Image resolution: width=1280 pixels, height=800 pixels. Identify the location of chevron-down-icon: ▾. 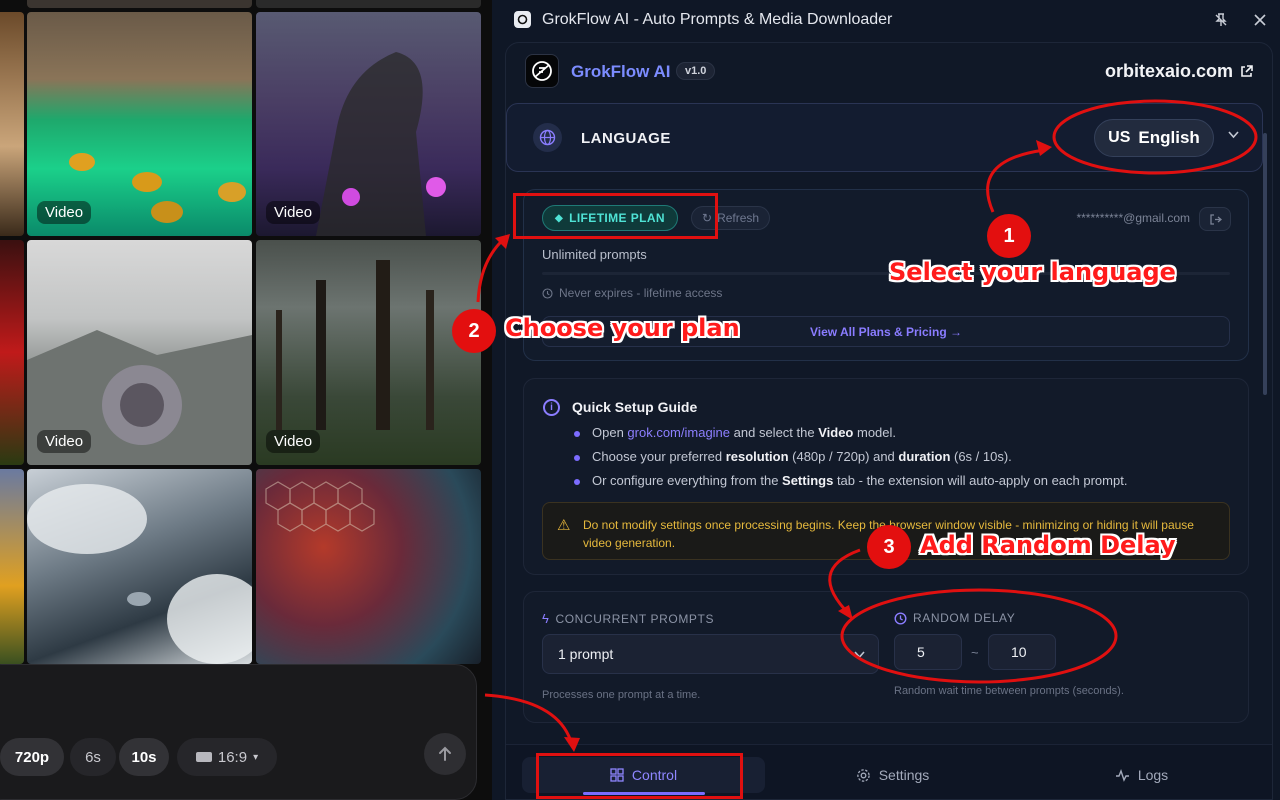
(256, 757).